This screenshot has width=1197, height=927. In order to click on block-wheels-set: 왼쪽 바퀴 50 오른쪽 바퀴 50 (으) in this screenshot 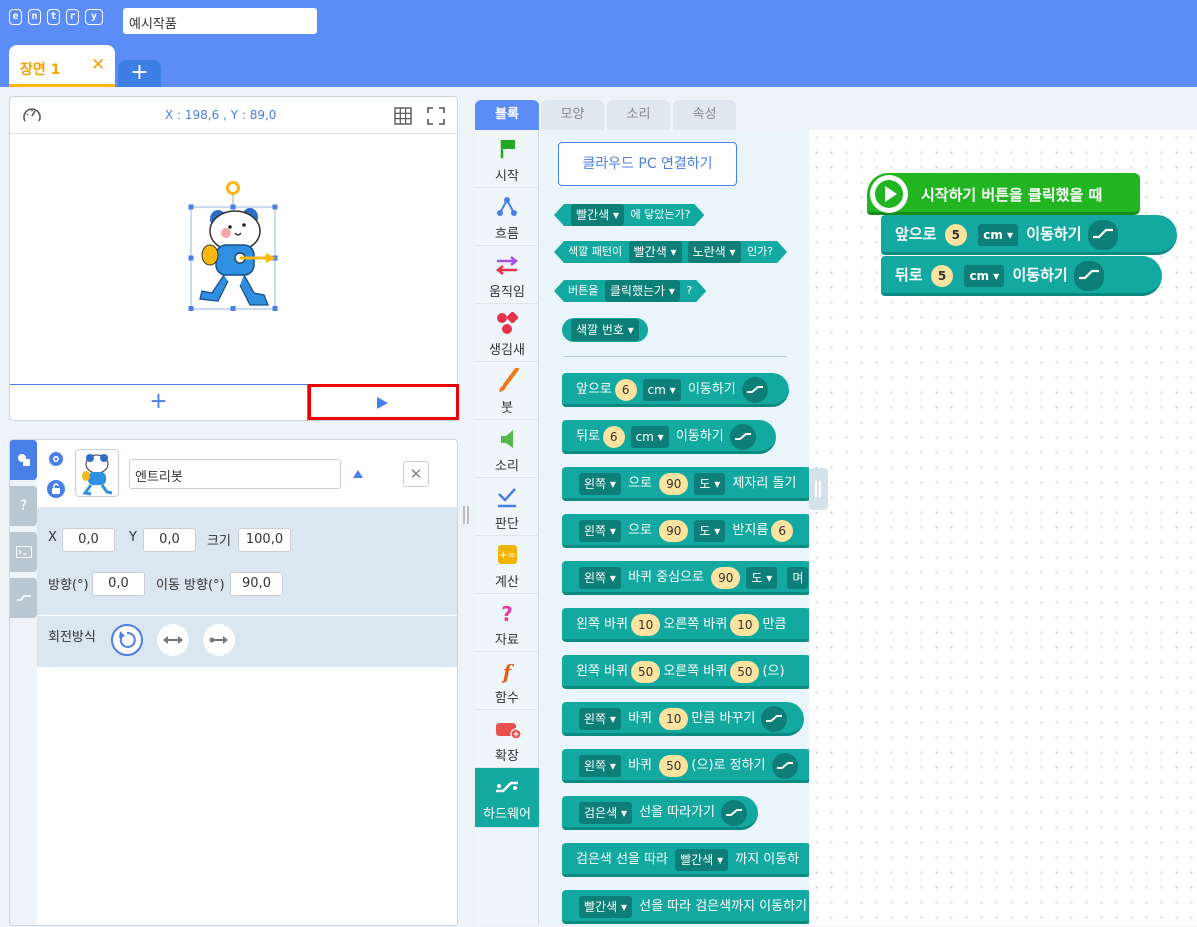, I will do `click(685, 672)`.